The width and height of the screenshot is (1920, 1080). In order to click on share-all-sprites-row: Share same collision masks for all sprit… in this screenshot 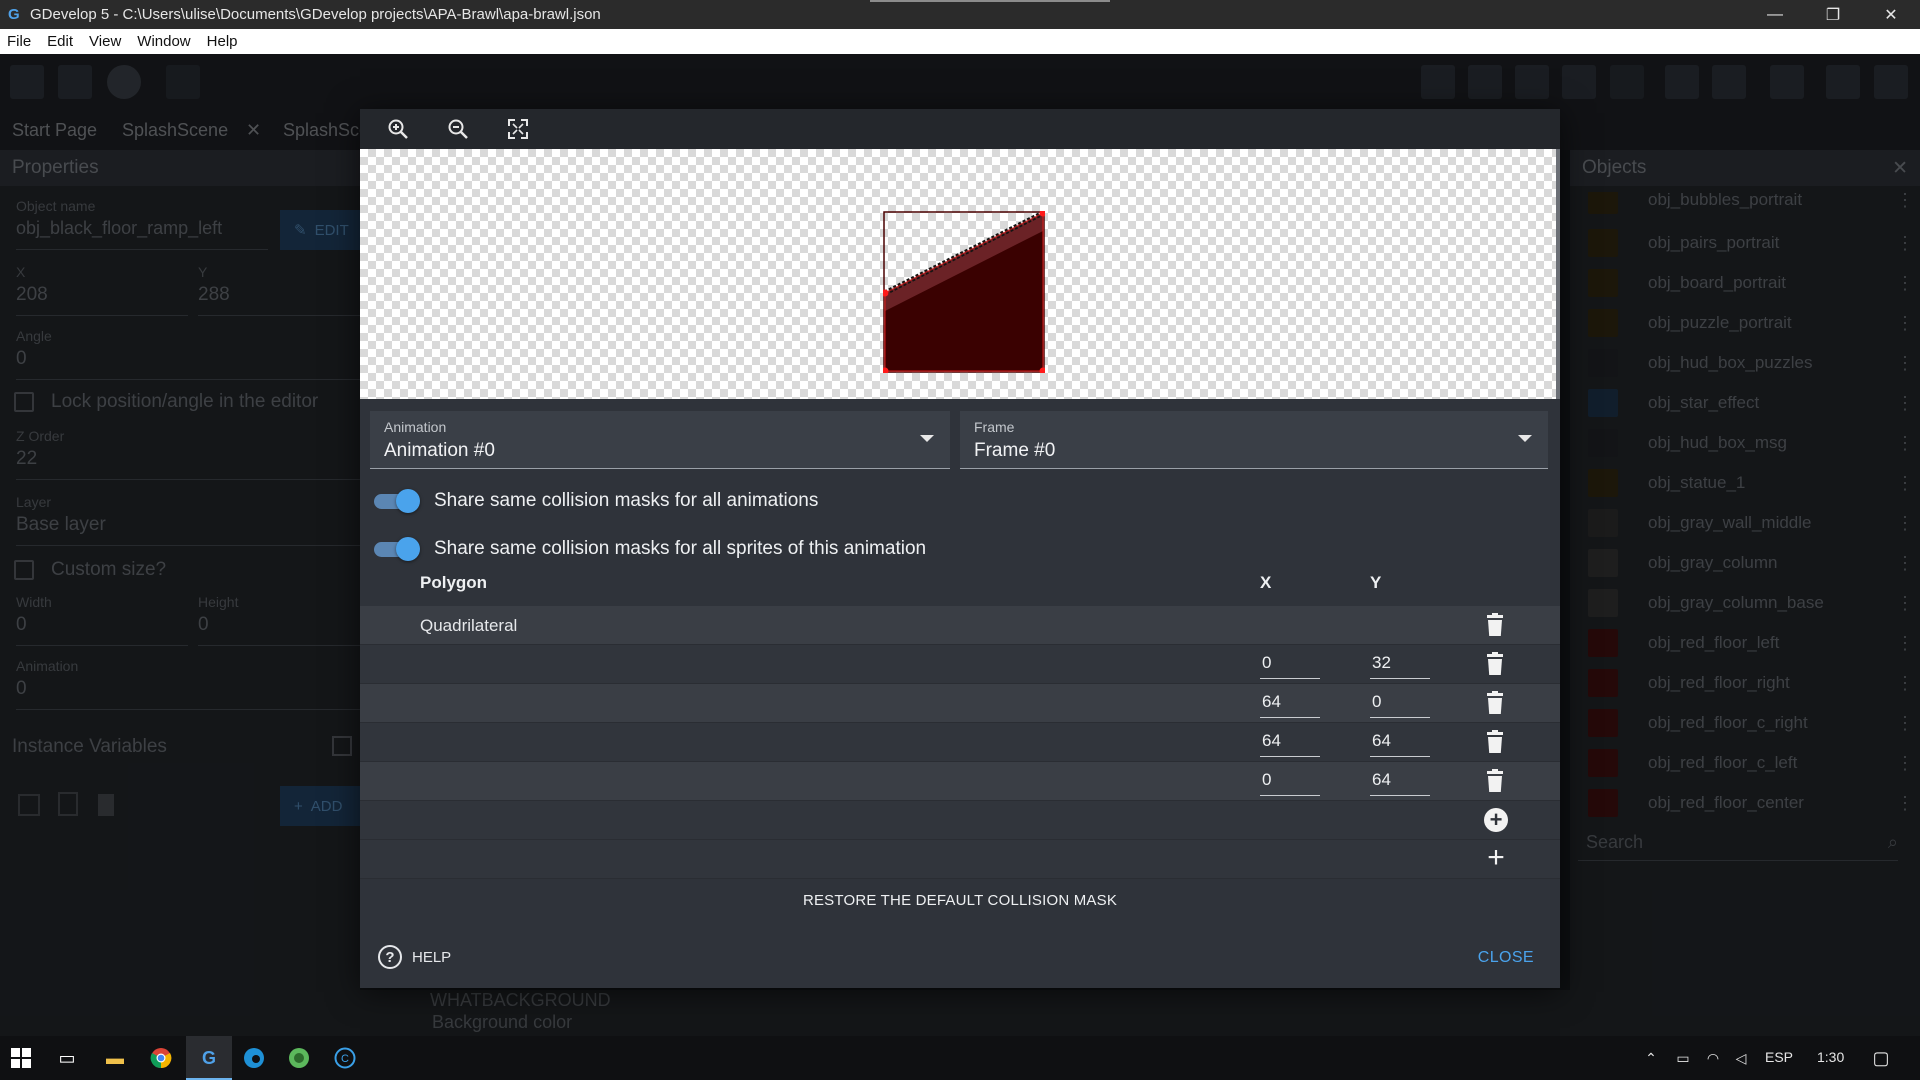, I will do `click(649, 549)`.